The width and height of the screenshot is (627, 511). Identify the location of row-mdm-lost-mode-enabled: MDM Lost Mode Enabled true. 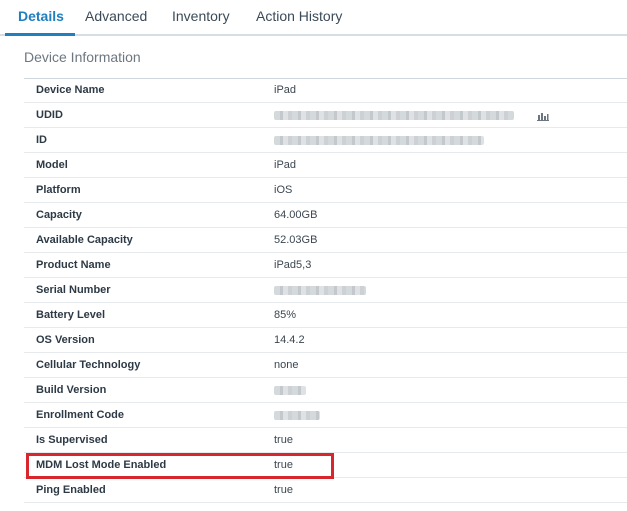
(325, 465).